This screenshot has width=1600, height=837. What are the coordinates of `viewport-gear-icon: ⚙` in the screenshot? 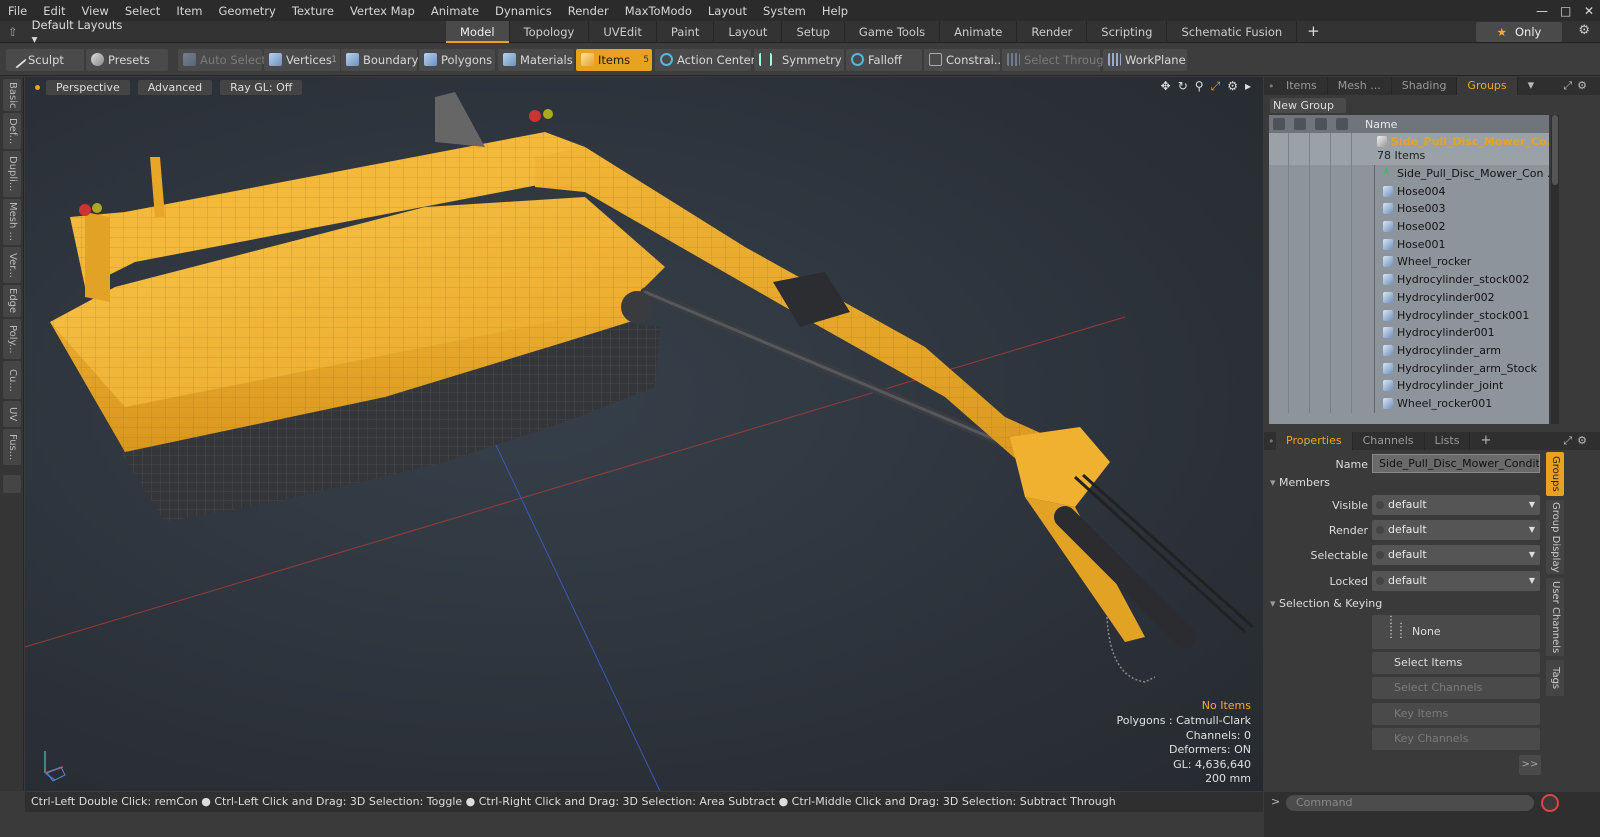 It's located at (1232, 86).